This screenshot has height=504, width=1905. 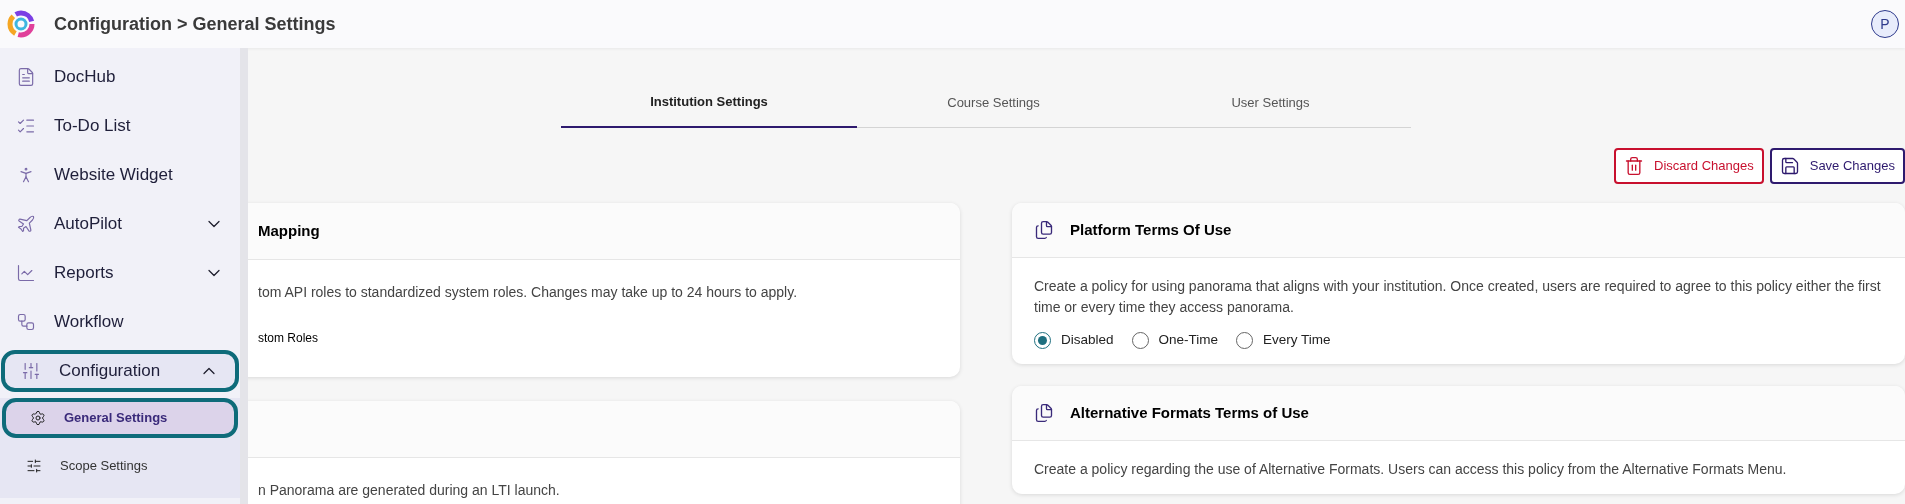 I want to click on plane-icon, so click(x=26, y=224).